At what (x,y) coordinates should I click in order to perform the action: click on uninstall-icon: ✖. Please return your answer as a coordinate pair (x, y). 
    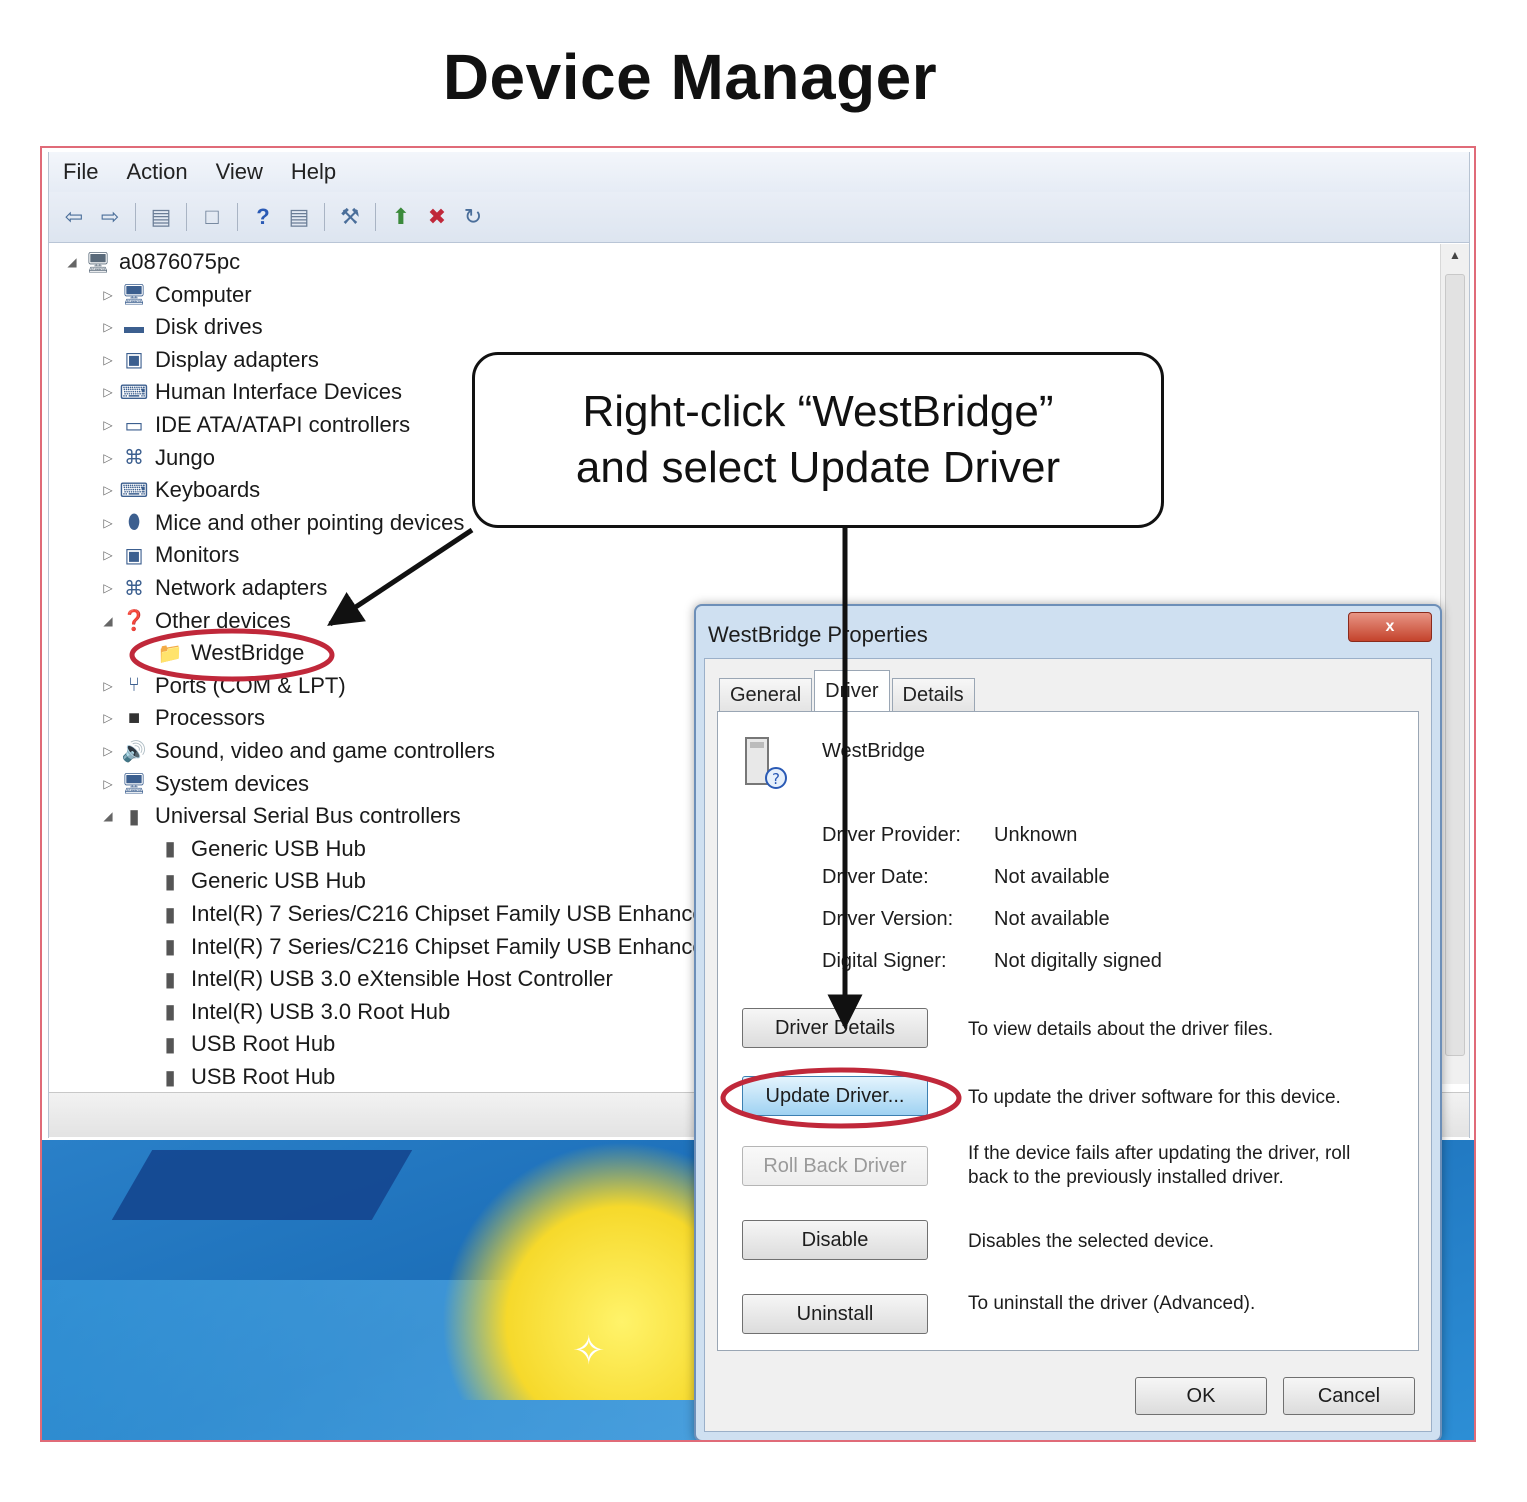
    Looking at the image, I should click on (437, 217).